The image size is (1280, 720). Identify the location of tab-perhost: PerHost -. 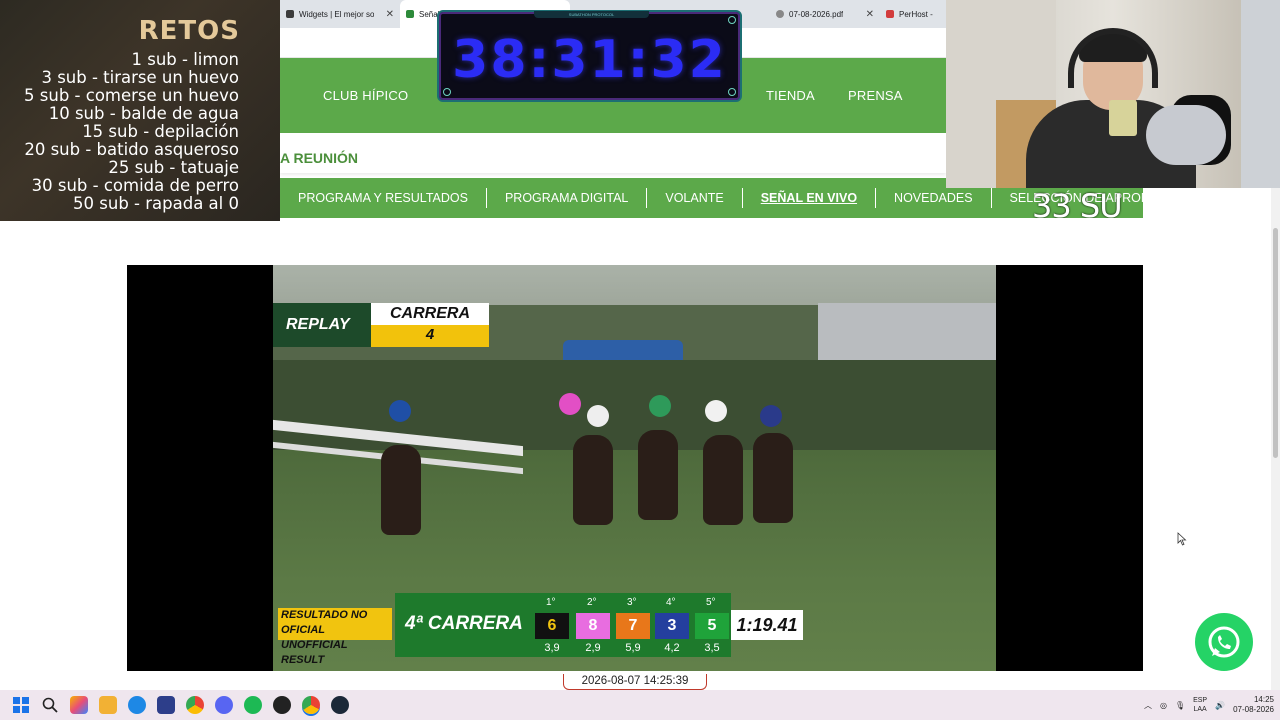
(913, 14).